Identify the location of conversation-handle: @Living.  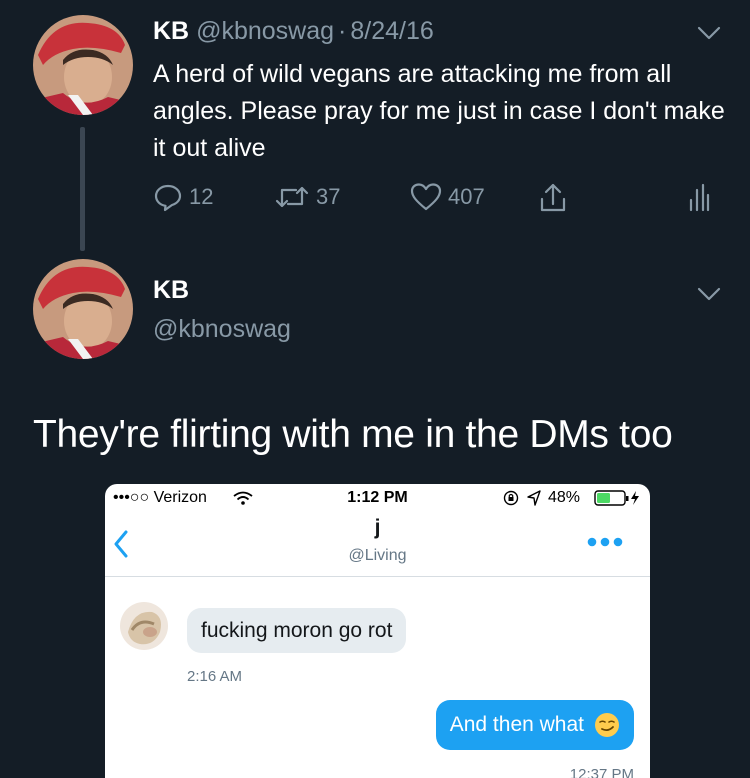
(377, 555).